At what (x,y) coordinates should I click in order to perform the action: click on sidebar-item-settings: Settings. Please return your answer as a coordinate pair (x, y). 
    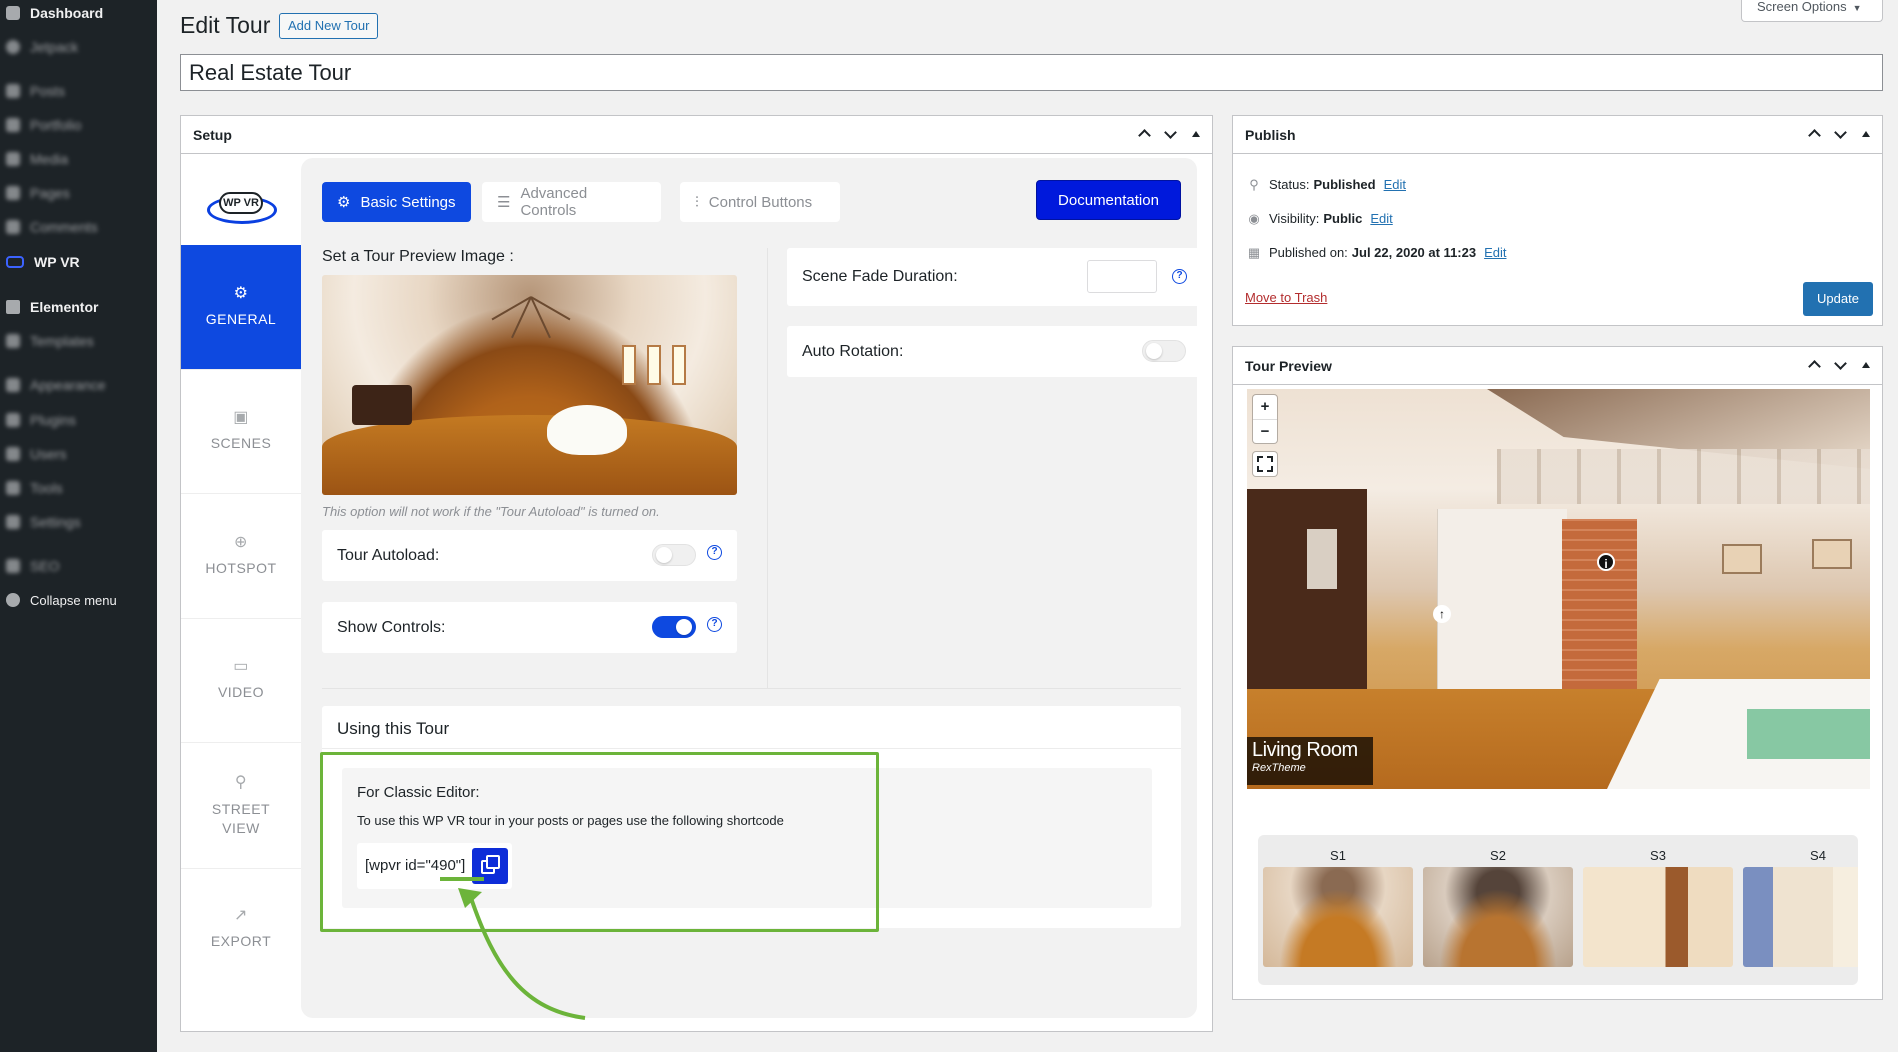
    Looking at the image, I should click on (43, 522).